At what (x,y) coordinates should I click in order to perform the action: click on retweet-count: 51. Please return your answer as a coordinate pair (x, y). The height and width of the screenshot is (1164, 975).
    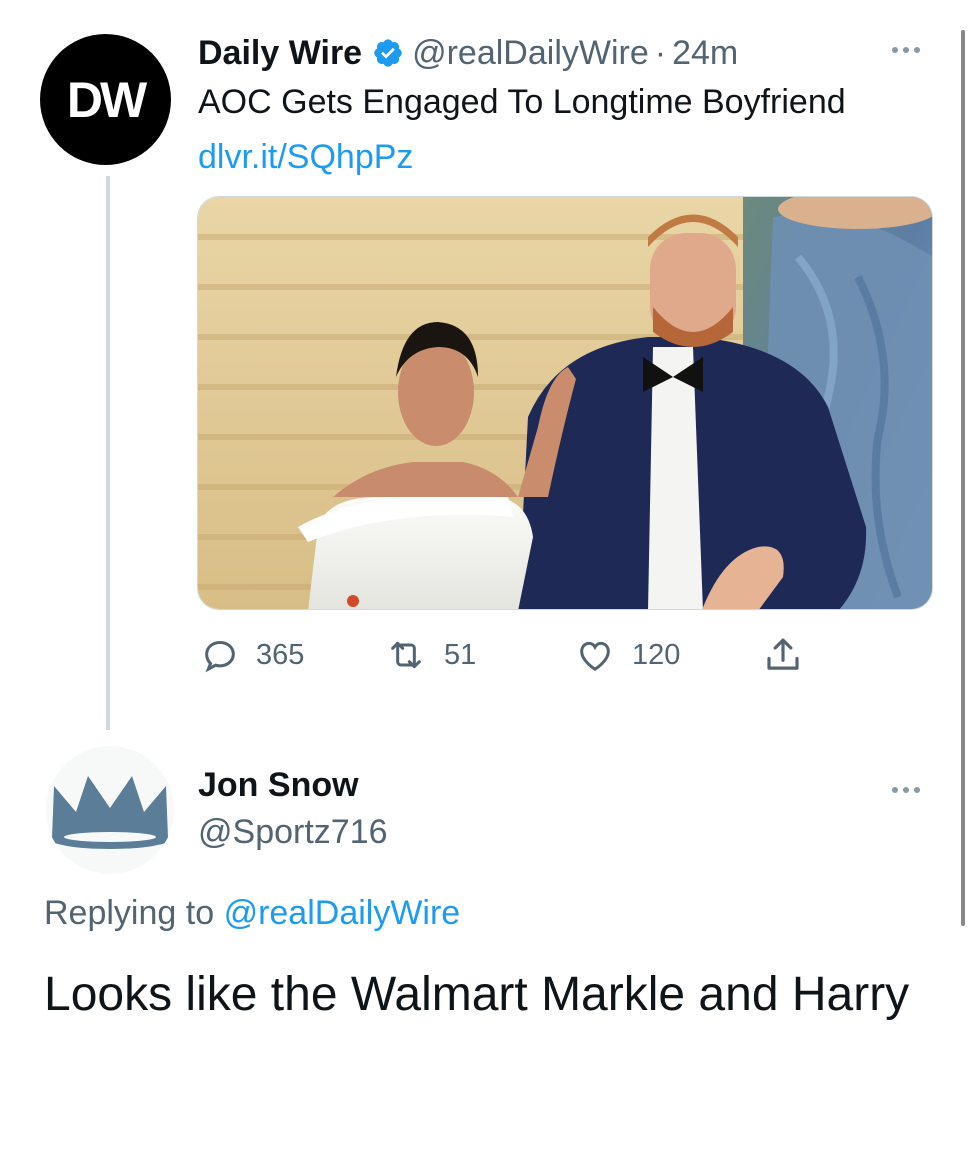
    Looking at the image, I should click on (460, 654).